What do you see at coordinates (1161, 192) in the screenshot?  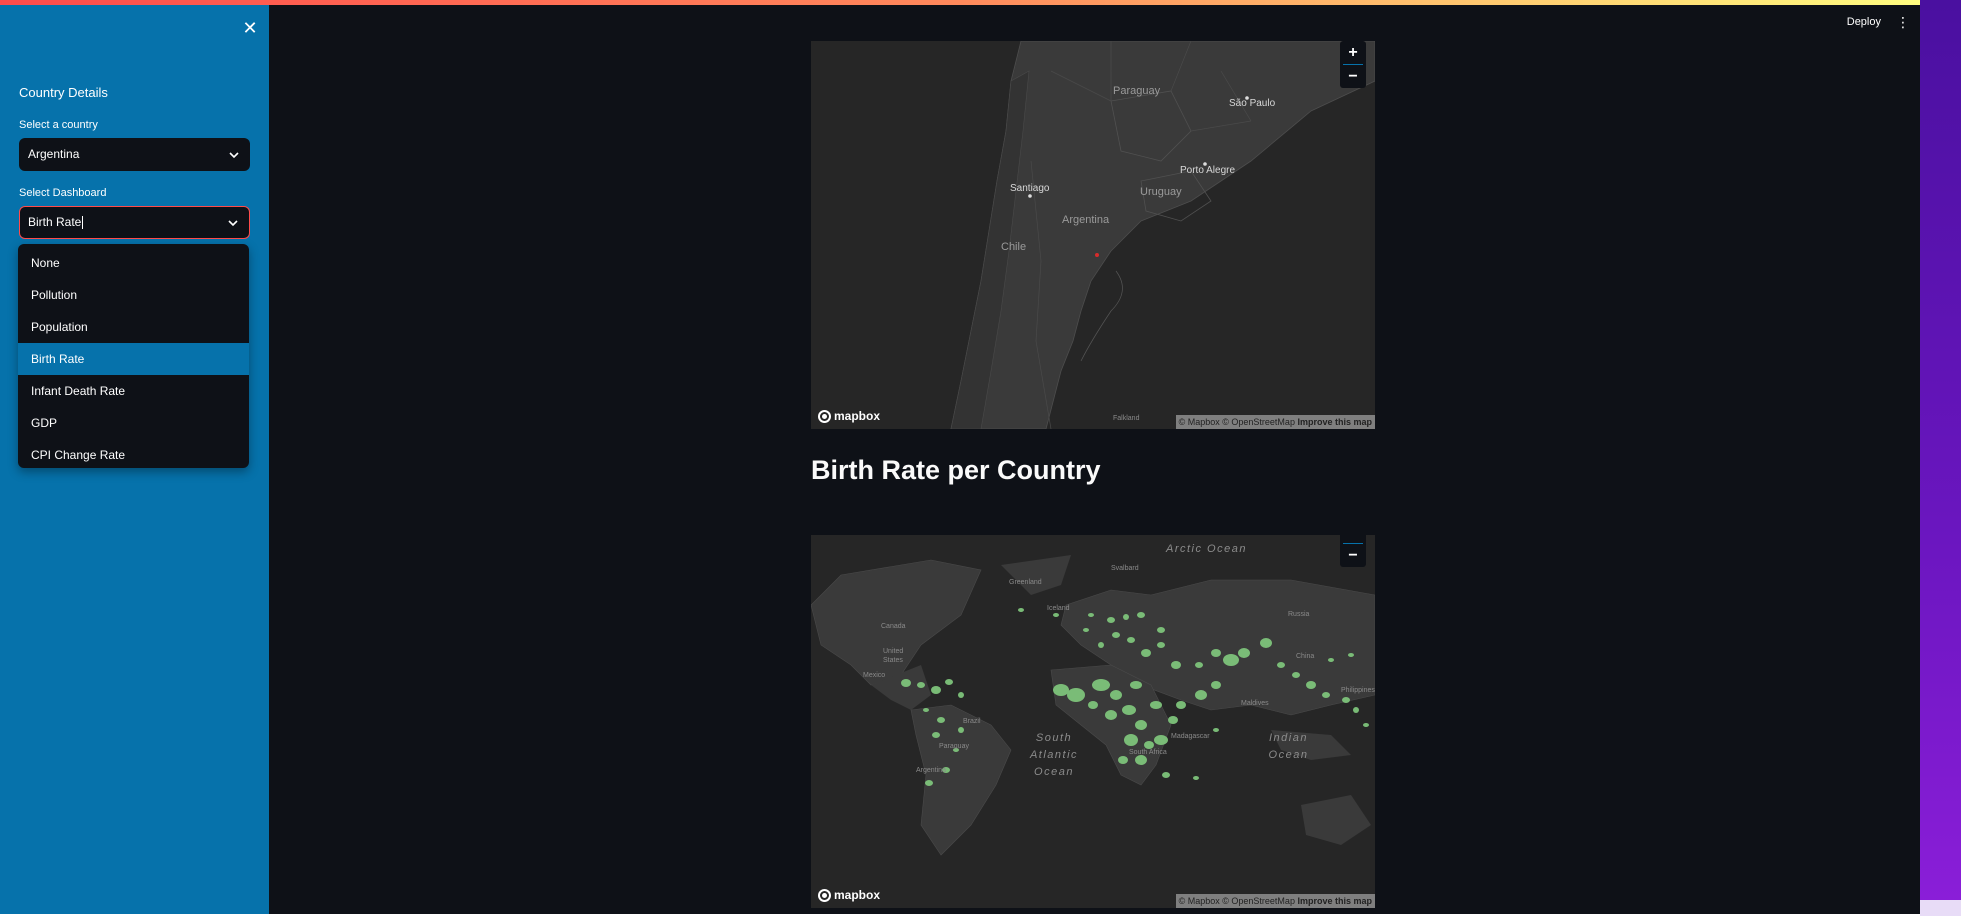 I see `map-label: Uruguay` at bounding box center [1161, 192].